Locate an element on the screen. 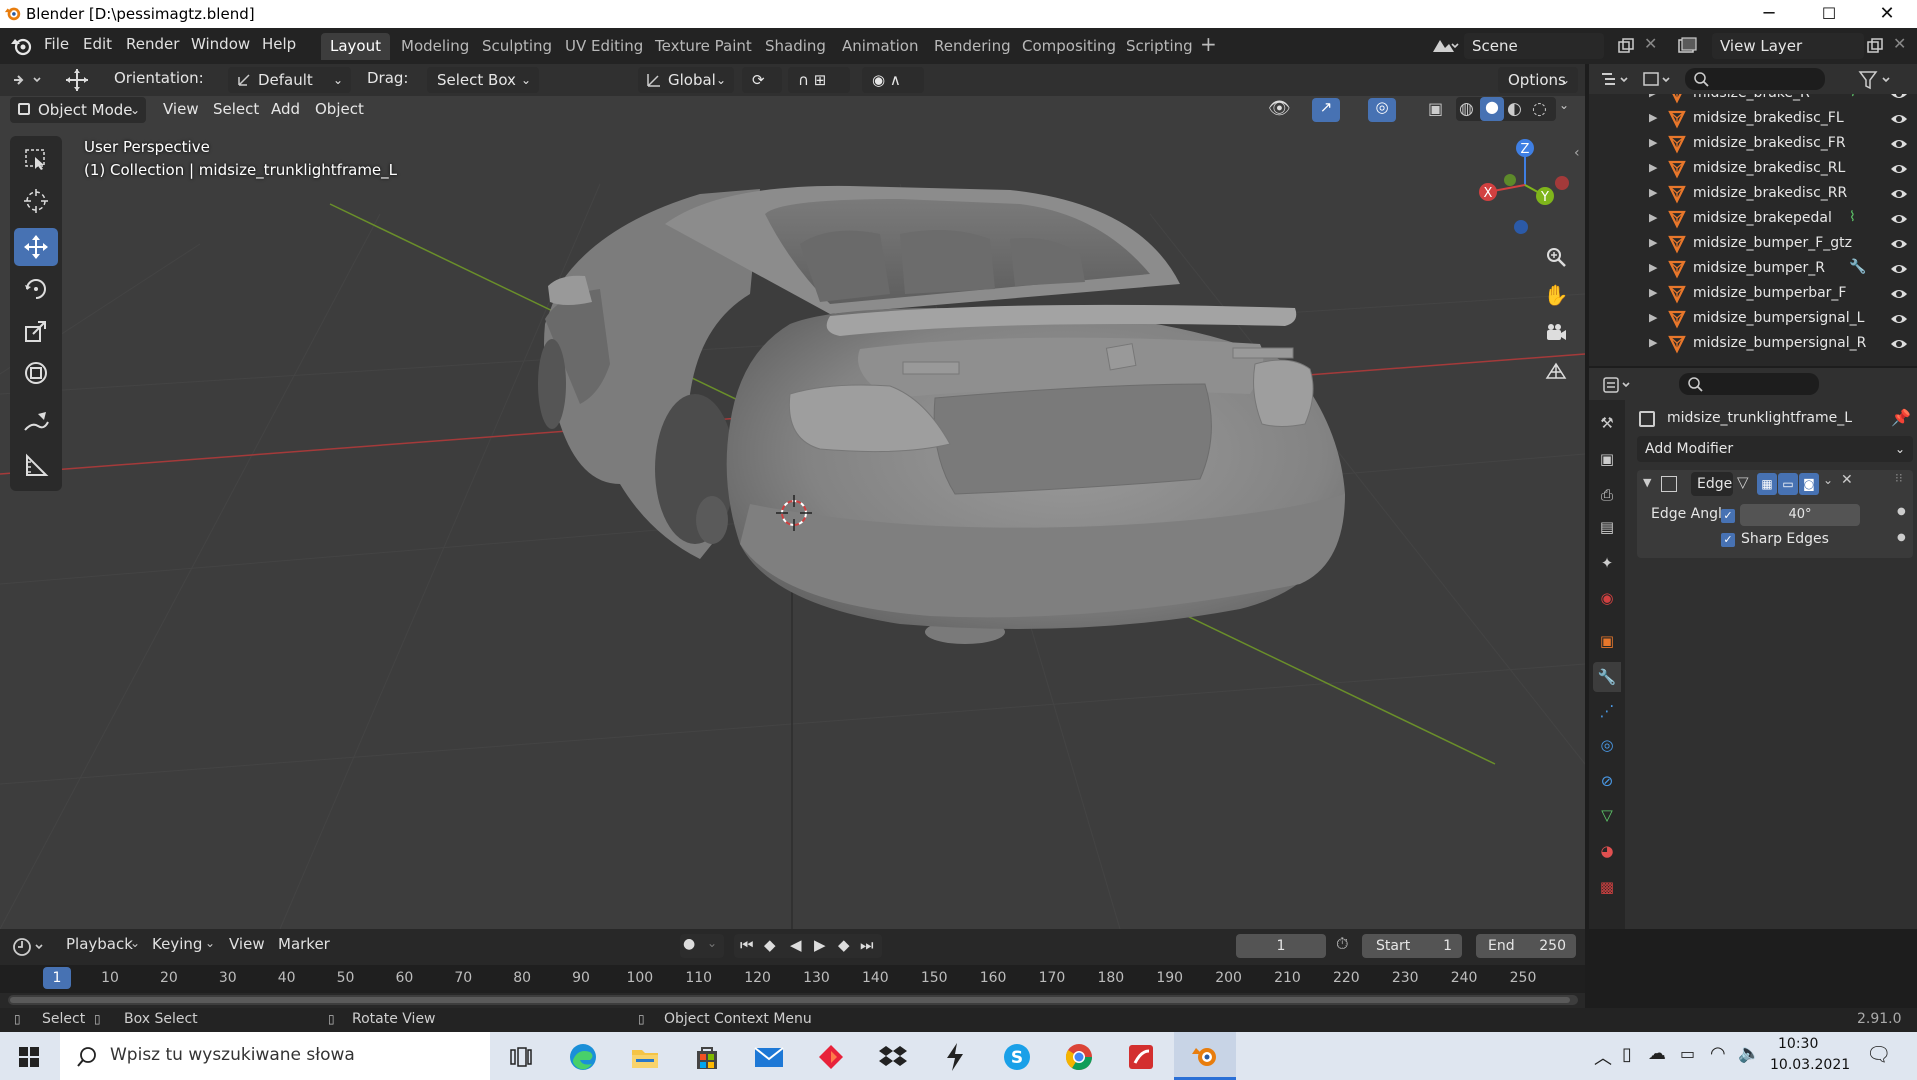  options-dropdown: Options ⌄ is located at coordinates (1538, 80).